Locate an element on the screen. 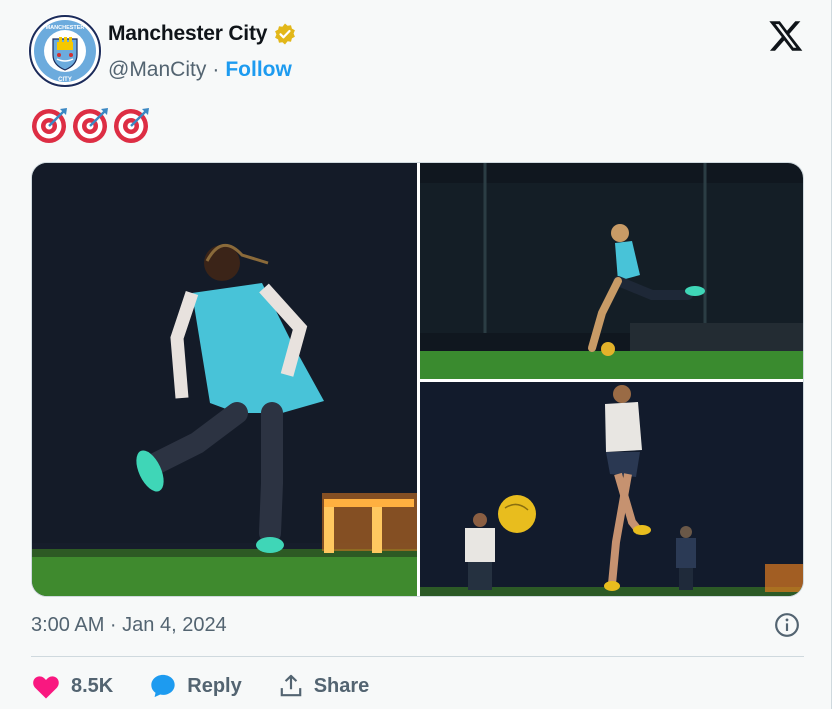 The width and height of the screenshot is (834, 709). avatar: MANCHESTER CITY is located at coordinates (65, 51).